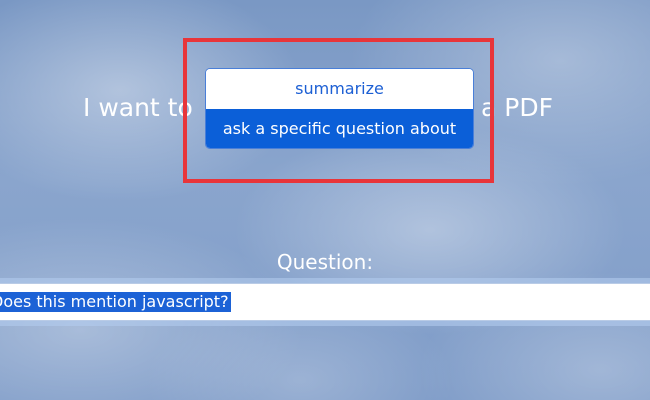  I want to click on question-label: Question:, so click(325, 262).